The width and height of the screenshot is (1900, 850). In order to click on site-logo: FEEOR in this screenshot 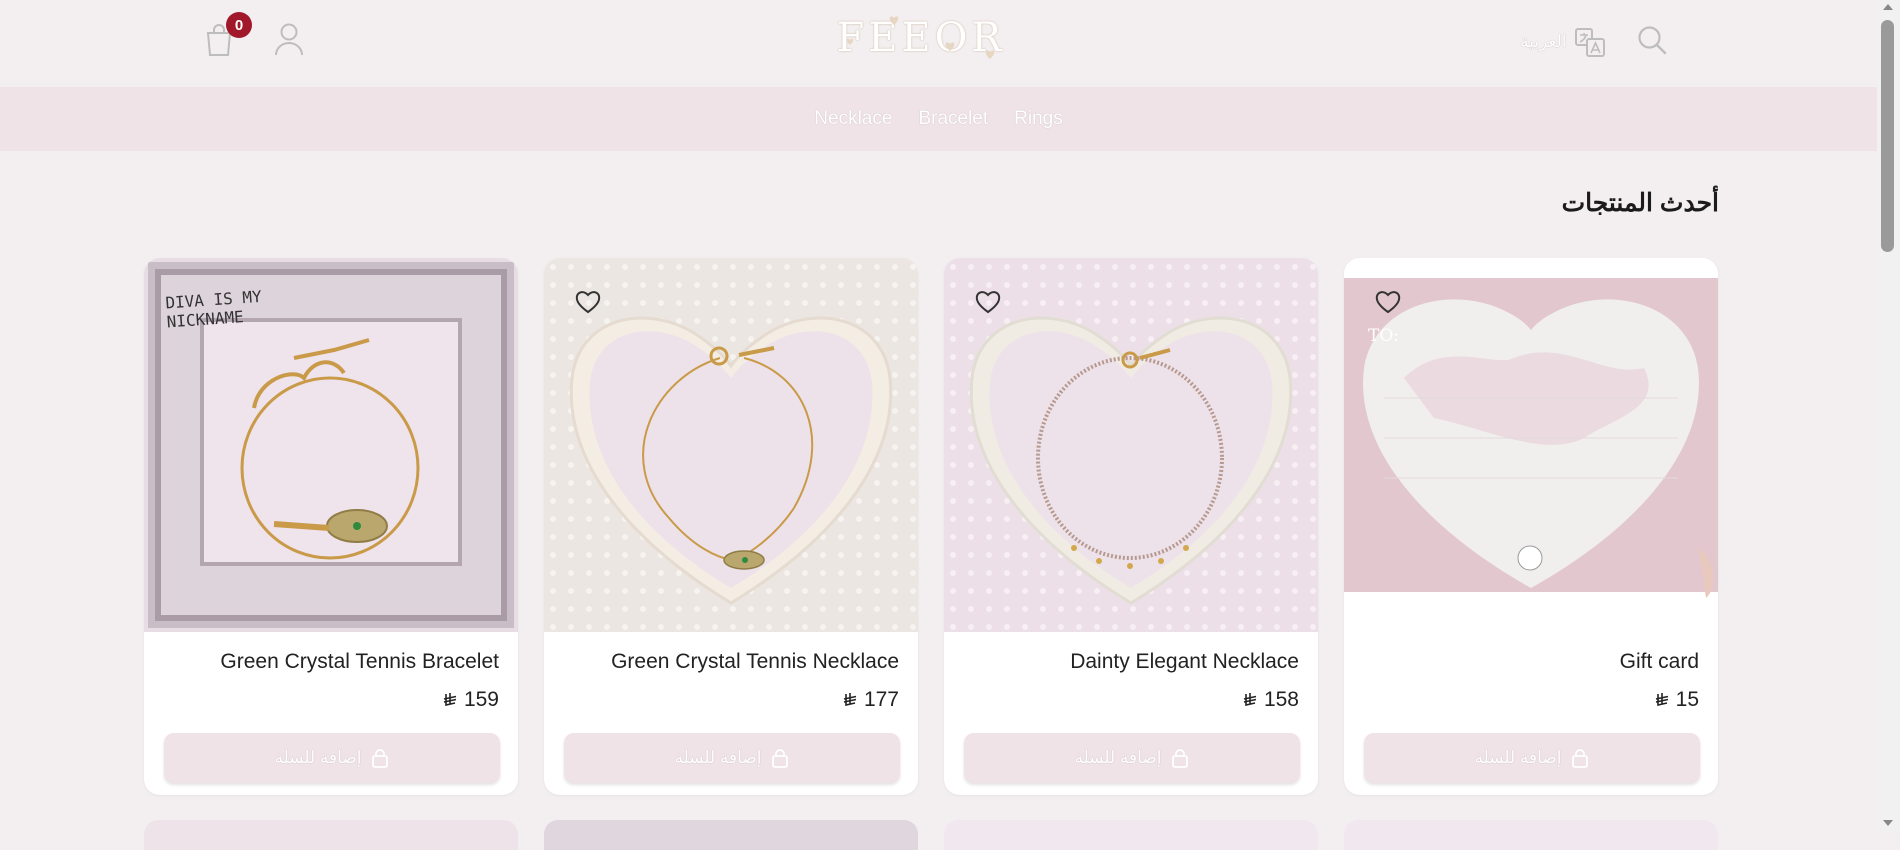, I will do `click(920, 38)`.